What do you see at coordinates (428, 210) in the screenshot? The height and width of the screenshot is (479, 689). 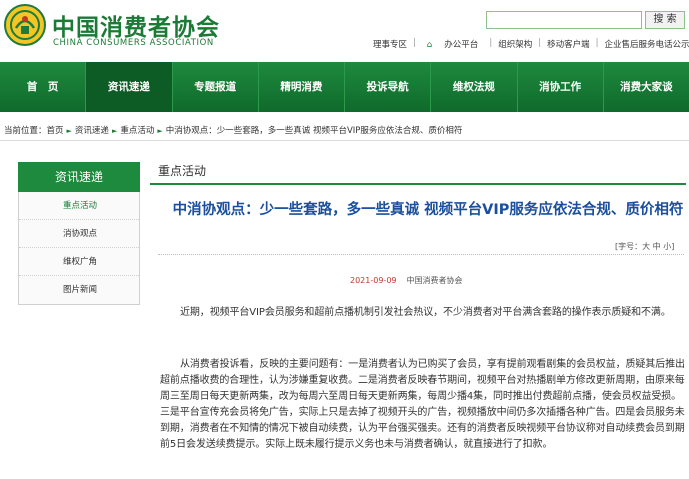 I see `article-title: 中消协观点：少一些套路，多一些真诚 视频平台VIP服务应依法合规、质价相符` at bounding box center [428, 210].